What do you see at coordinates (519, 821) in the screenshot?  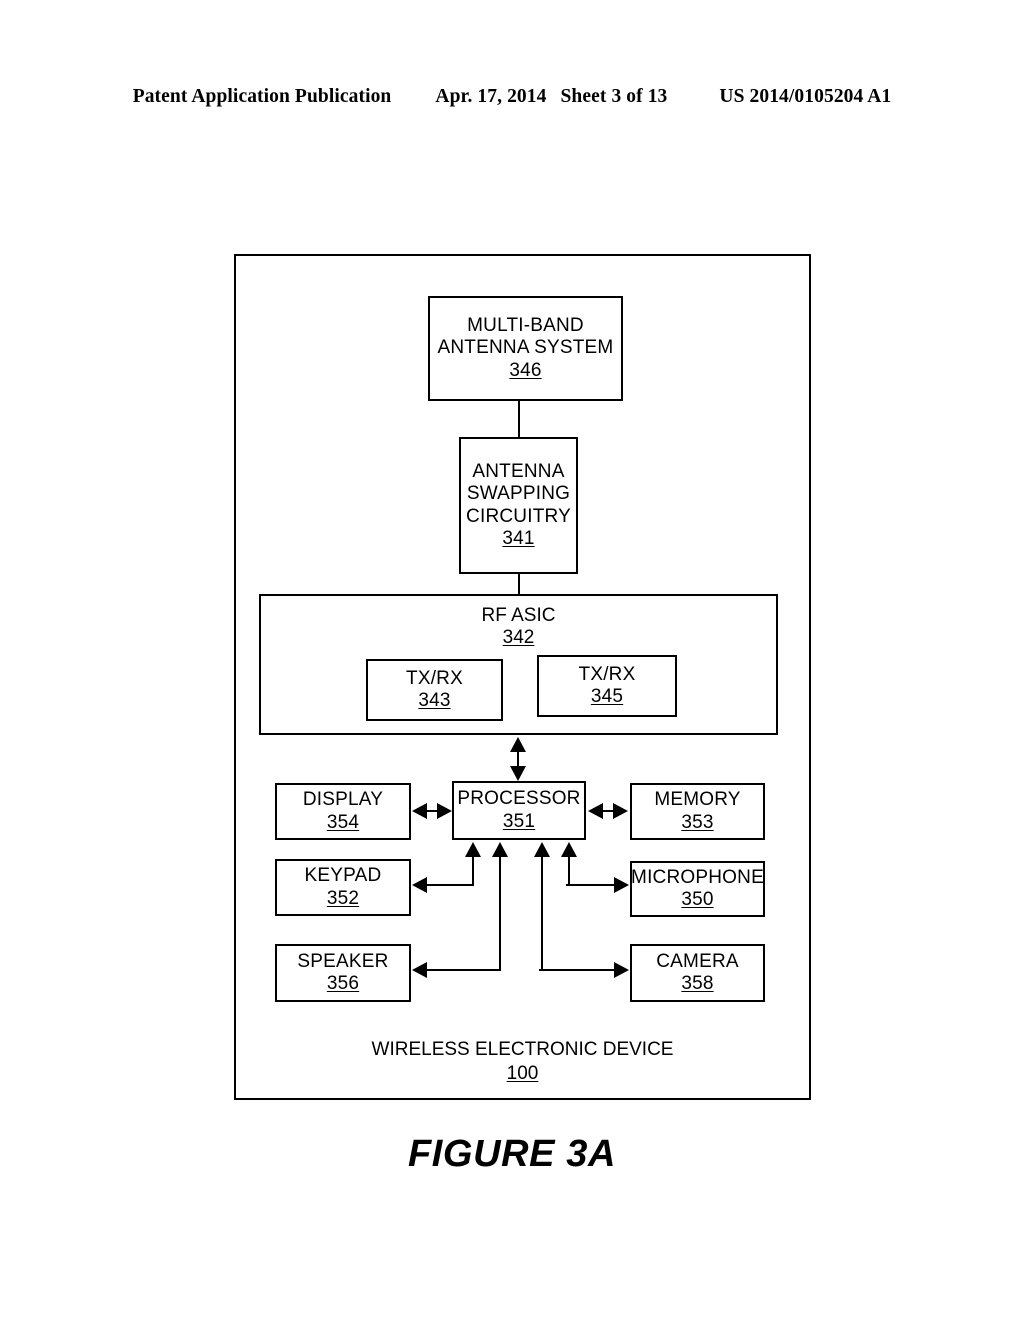 I see `processor-ref: 351` at bounding box center [519, 821].